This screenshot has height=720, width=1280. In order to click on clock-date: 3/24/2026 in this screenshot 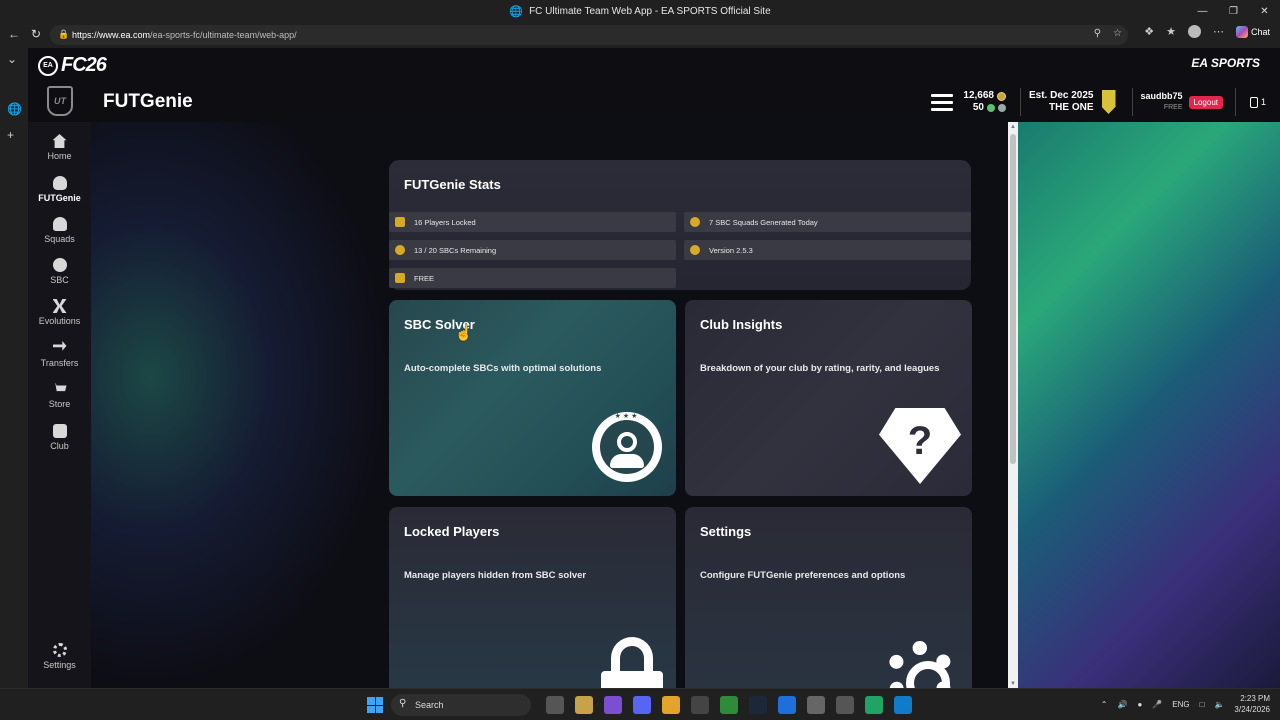, I will do `click(1252, 709)`.